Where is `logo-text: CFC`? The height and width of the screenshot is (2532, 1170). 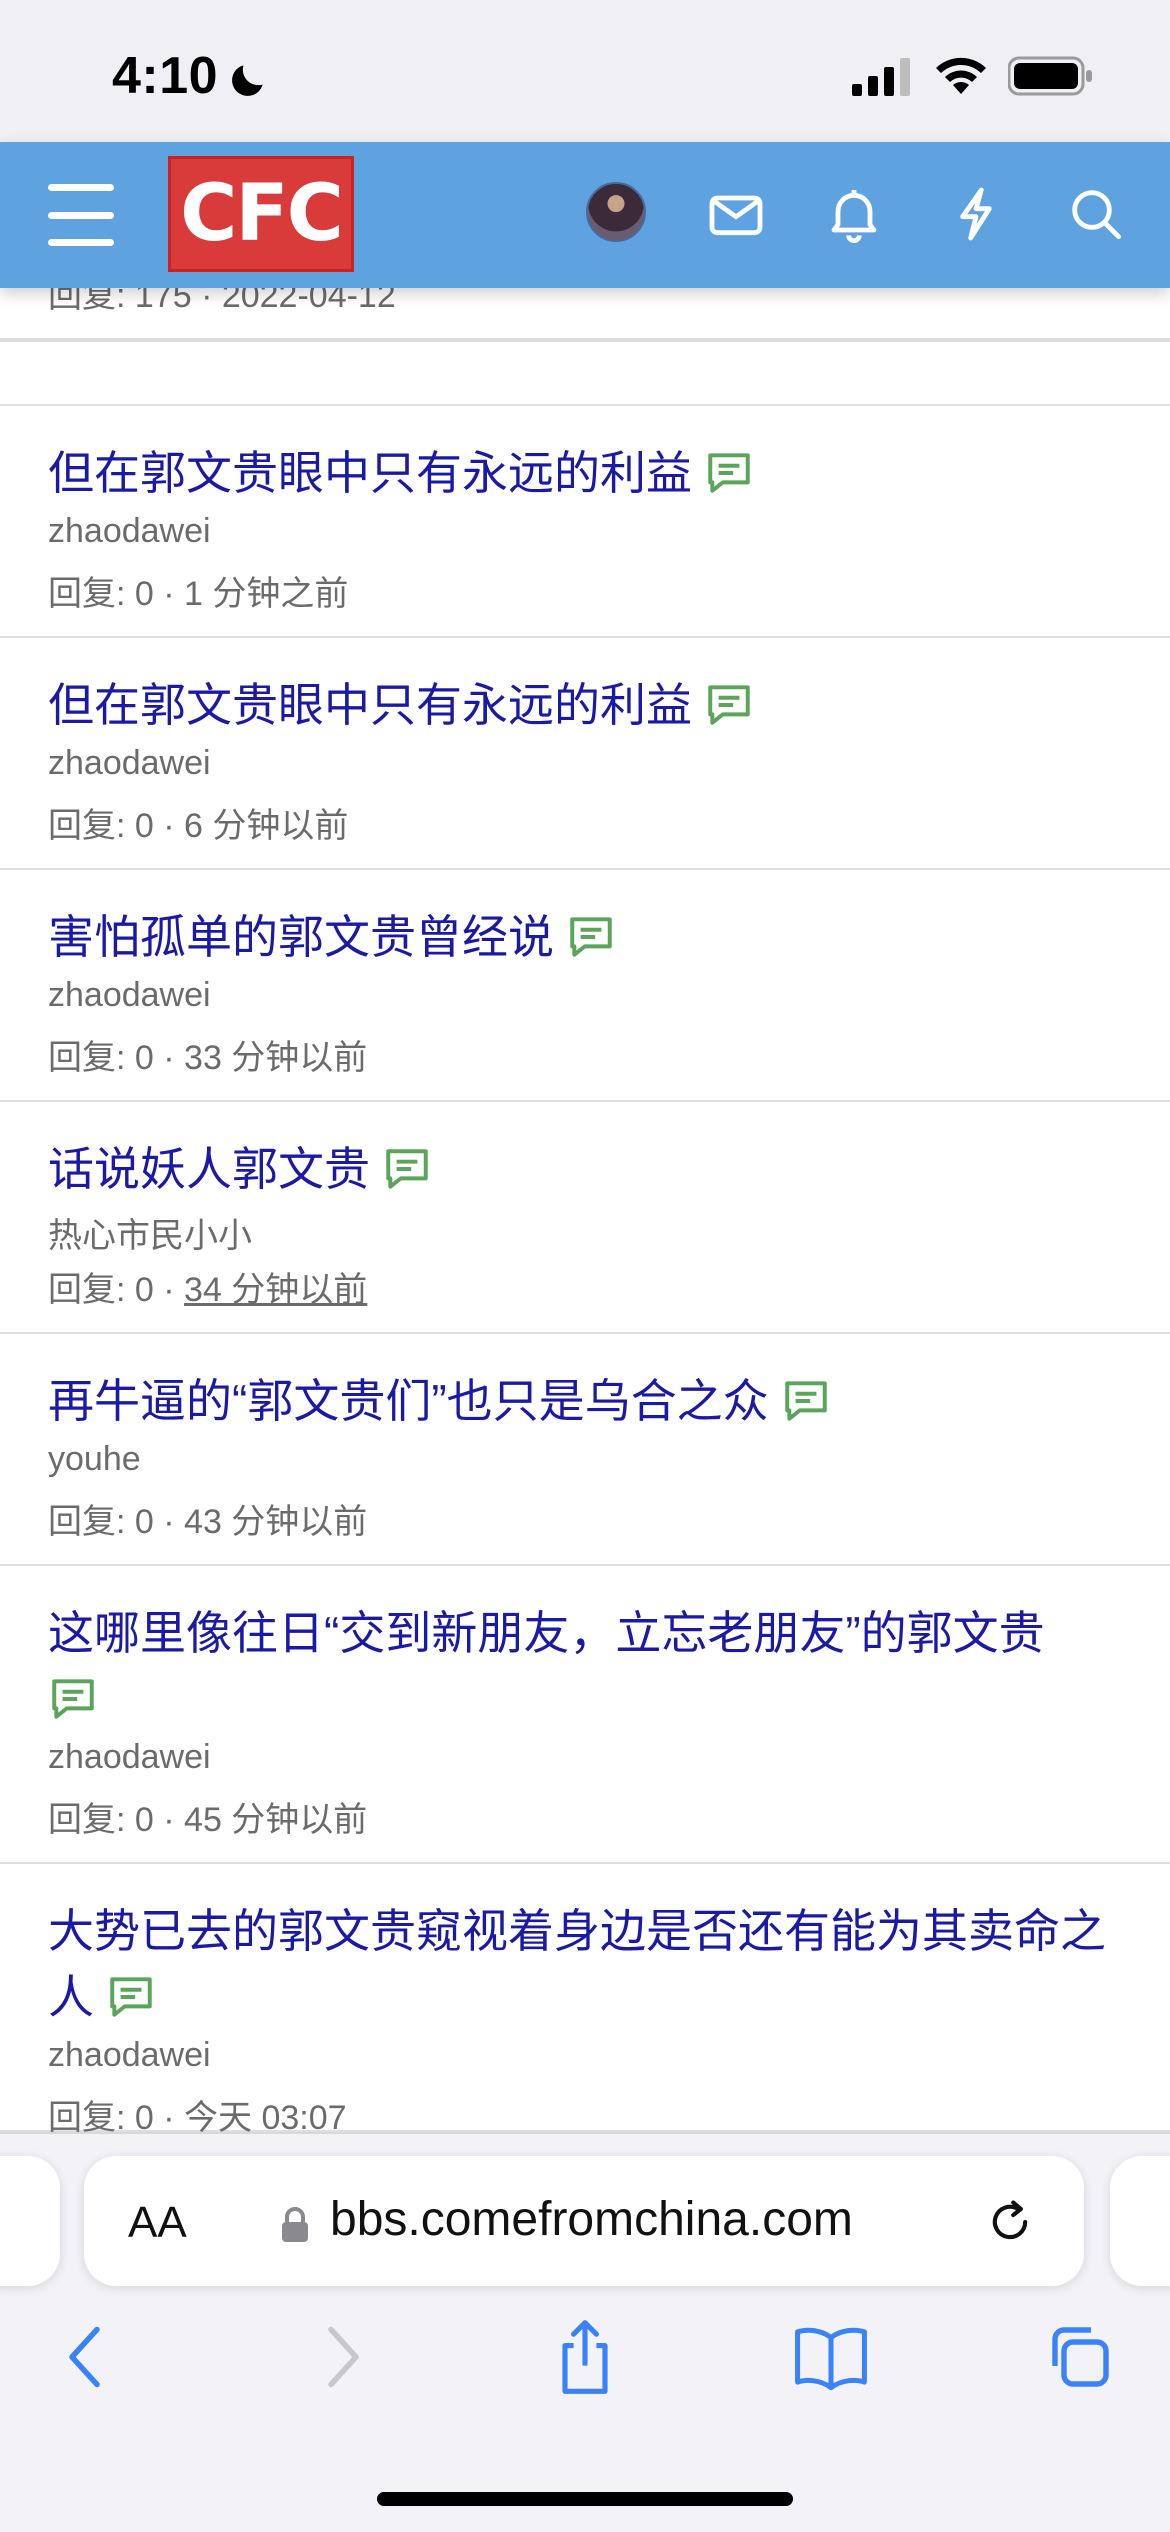
logo-text: CFC is located at coordinates (262, 214).